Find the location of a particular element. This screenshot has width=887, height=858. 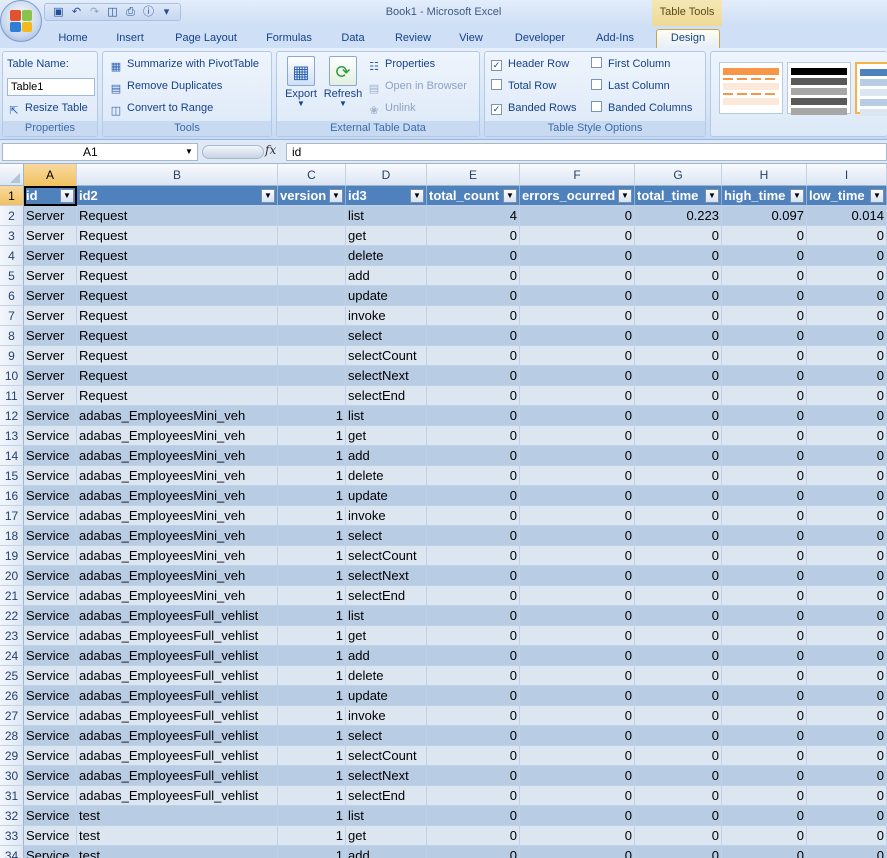

remove-duplicates-button: ▤ Remove Duplicates is located at coordinates (166, 86).